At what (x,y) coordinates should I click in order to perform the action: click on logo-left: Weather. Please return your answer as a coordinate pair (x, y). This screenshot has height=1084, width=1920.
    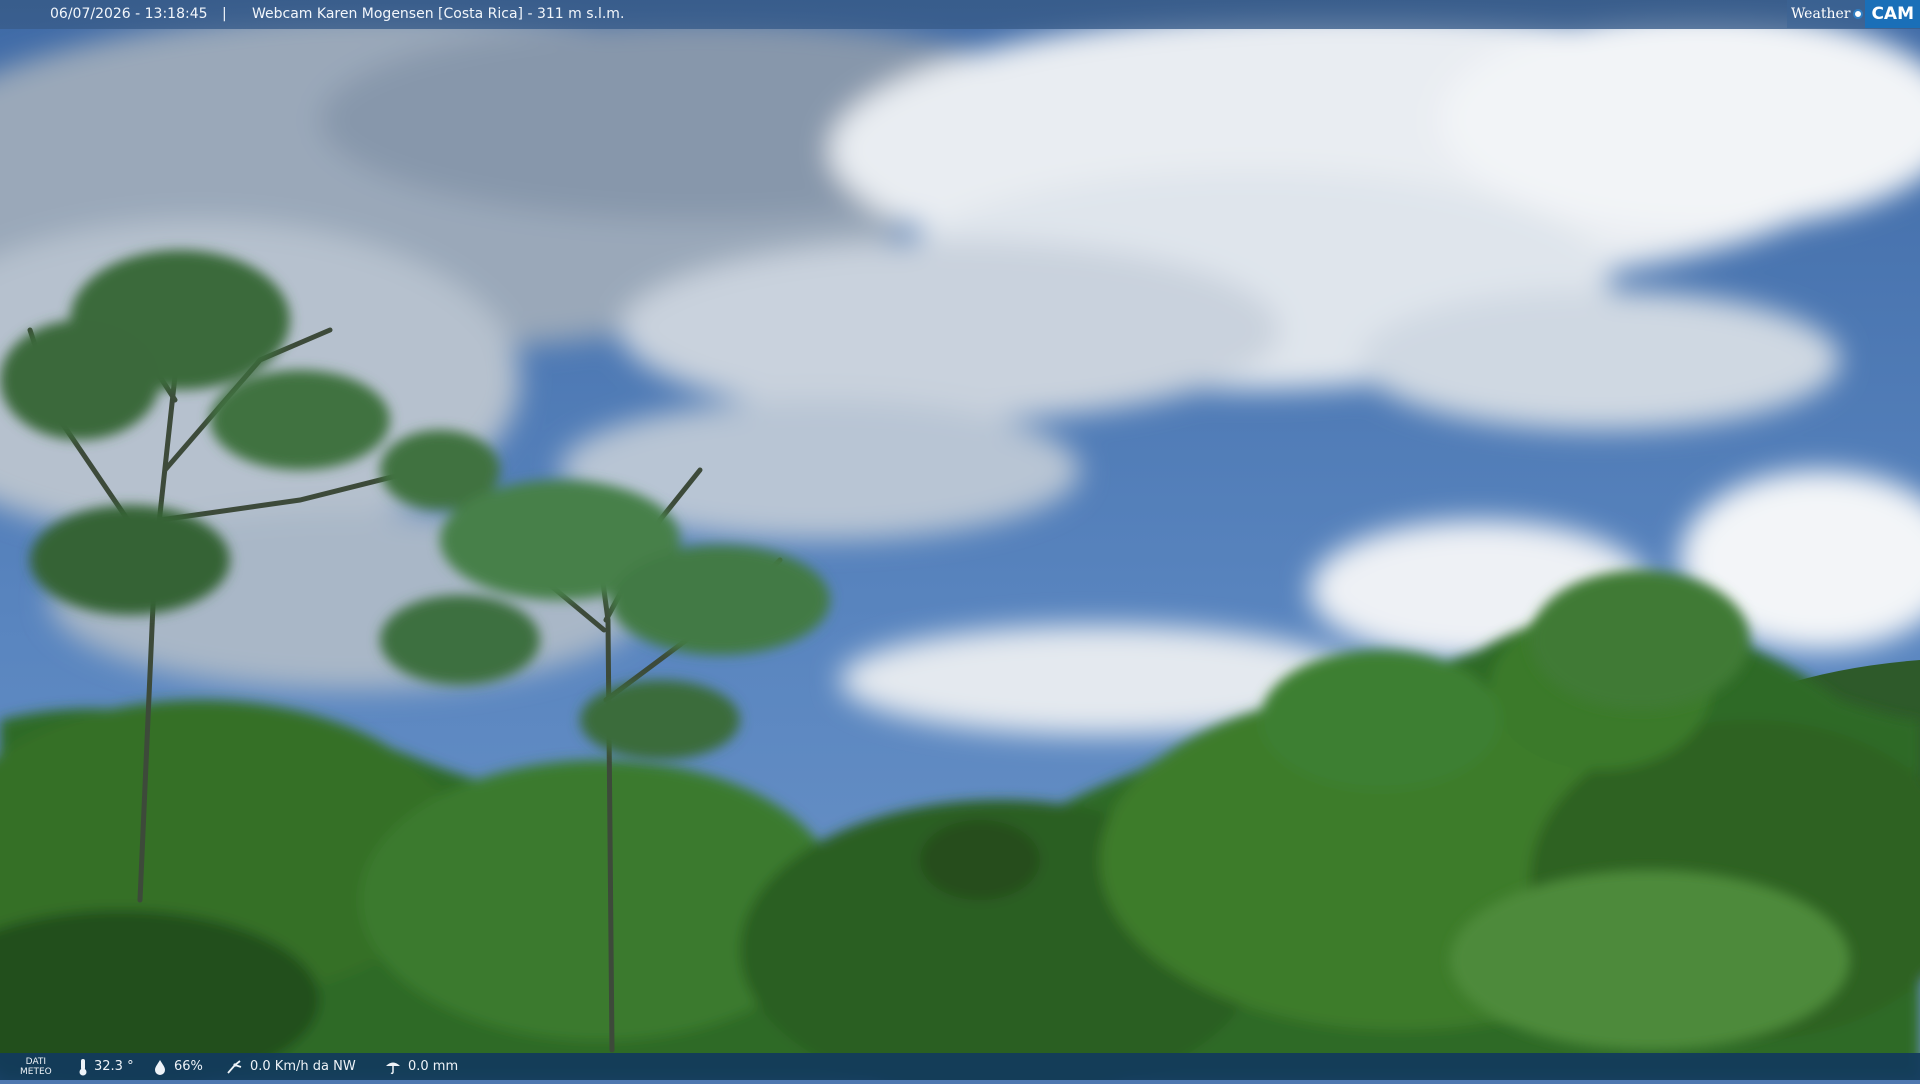
    Looking at the image, I should click on (1826, 14).